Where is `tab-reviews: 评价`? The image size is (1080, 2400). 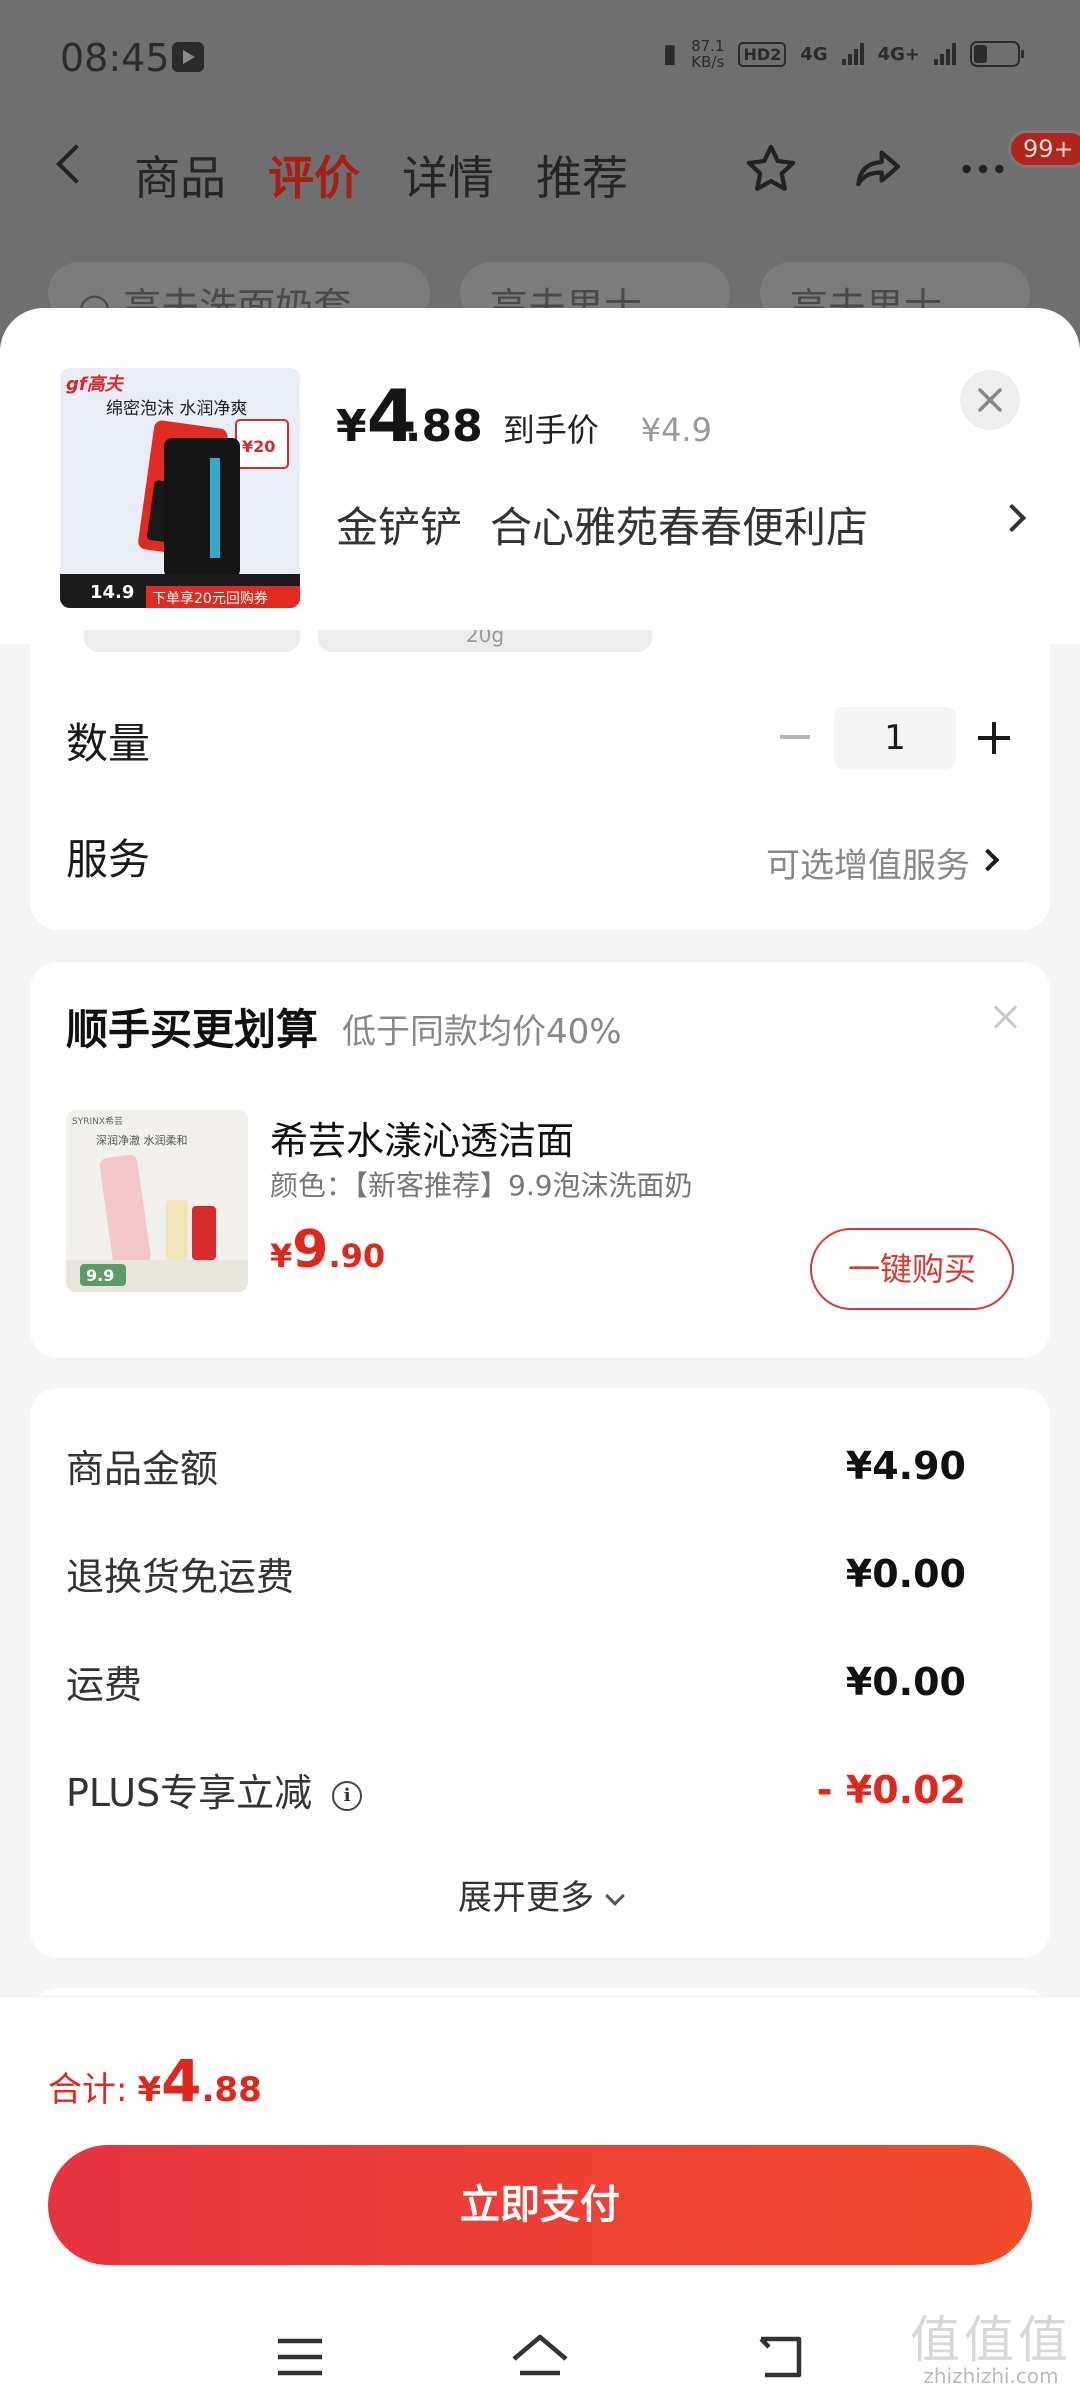 tab-reviews: 评价 is located at coordinates (314, 175).